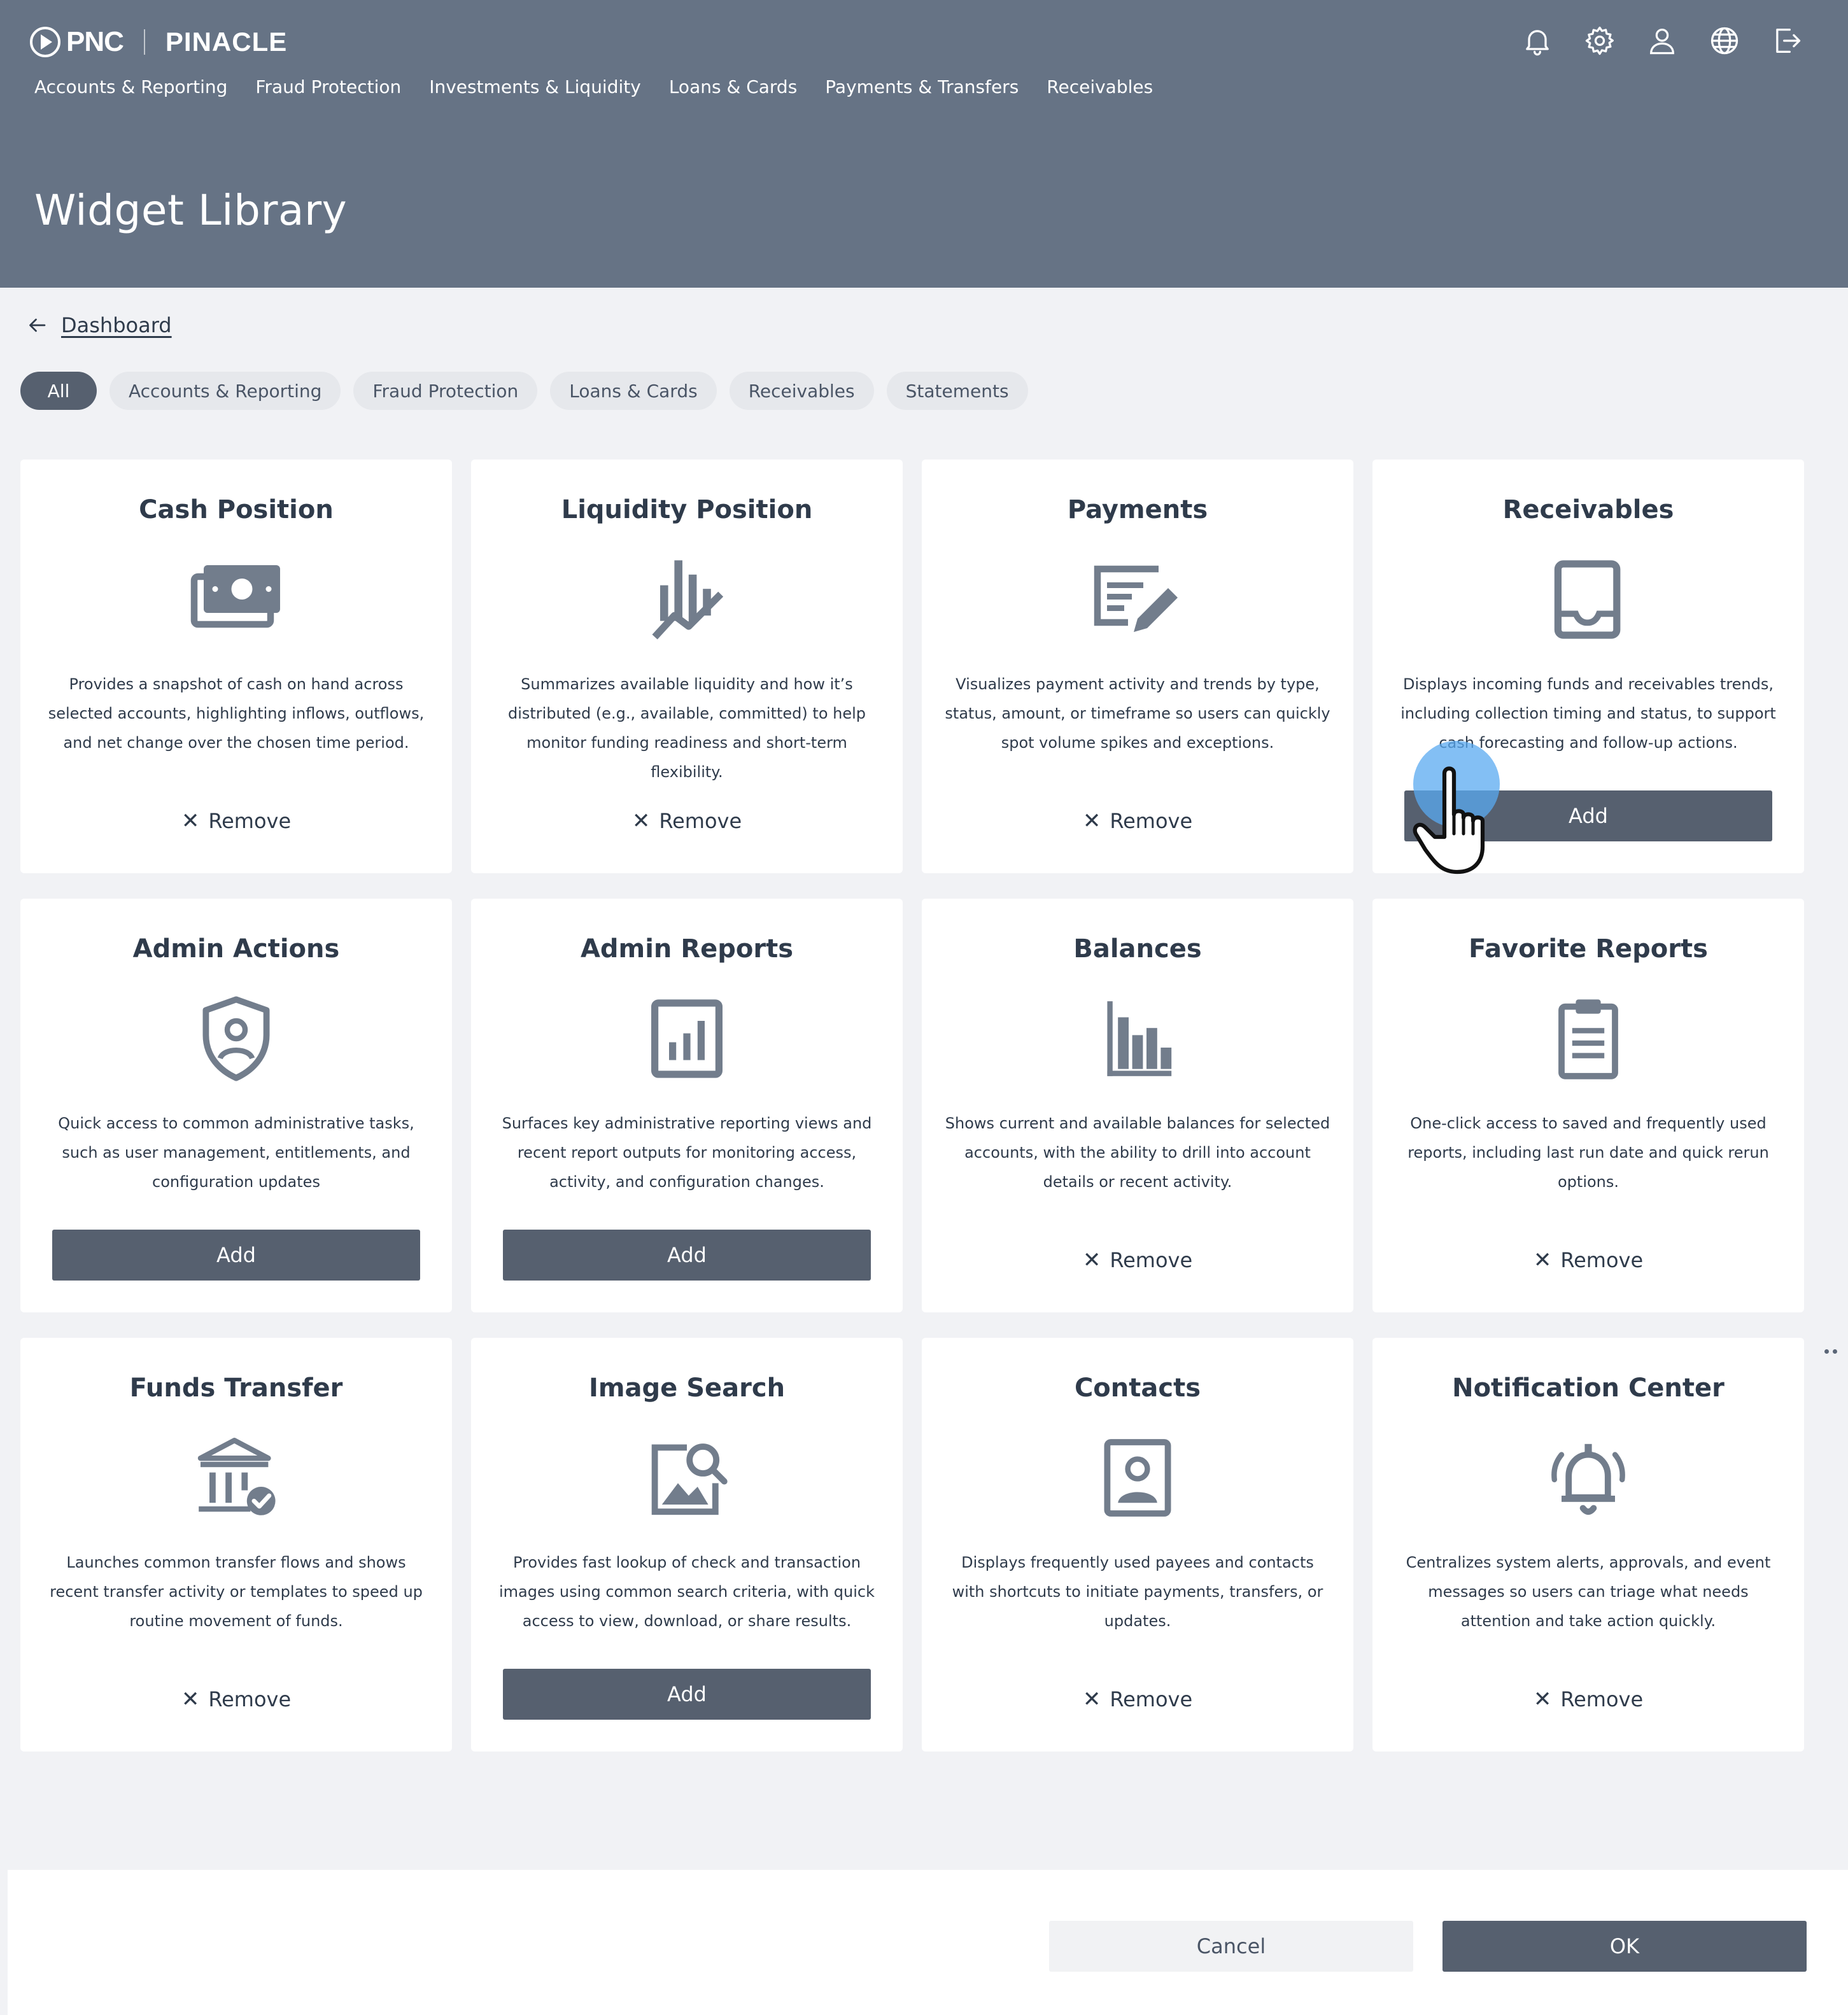 This screenshot has width=1848, height=2015. Describe the element at coordinates (226, 42) in the screenshot. I see `product-name: PINACLE` at that location.